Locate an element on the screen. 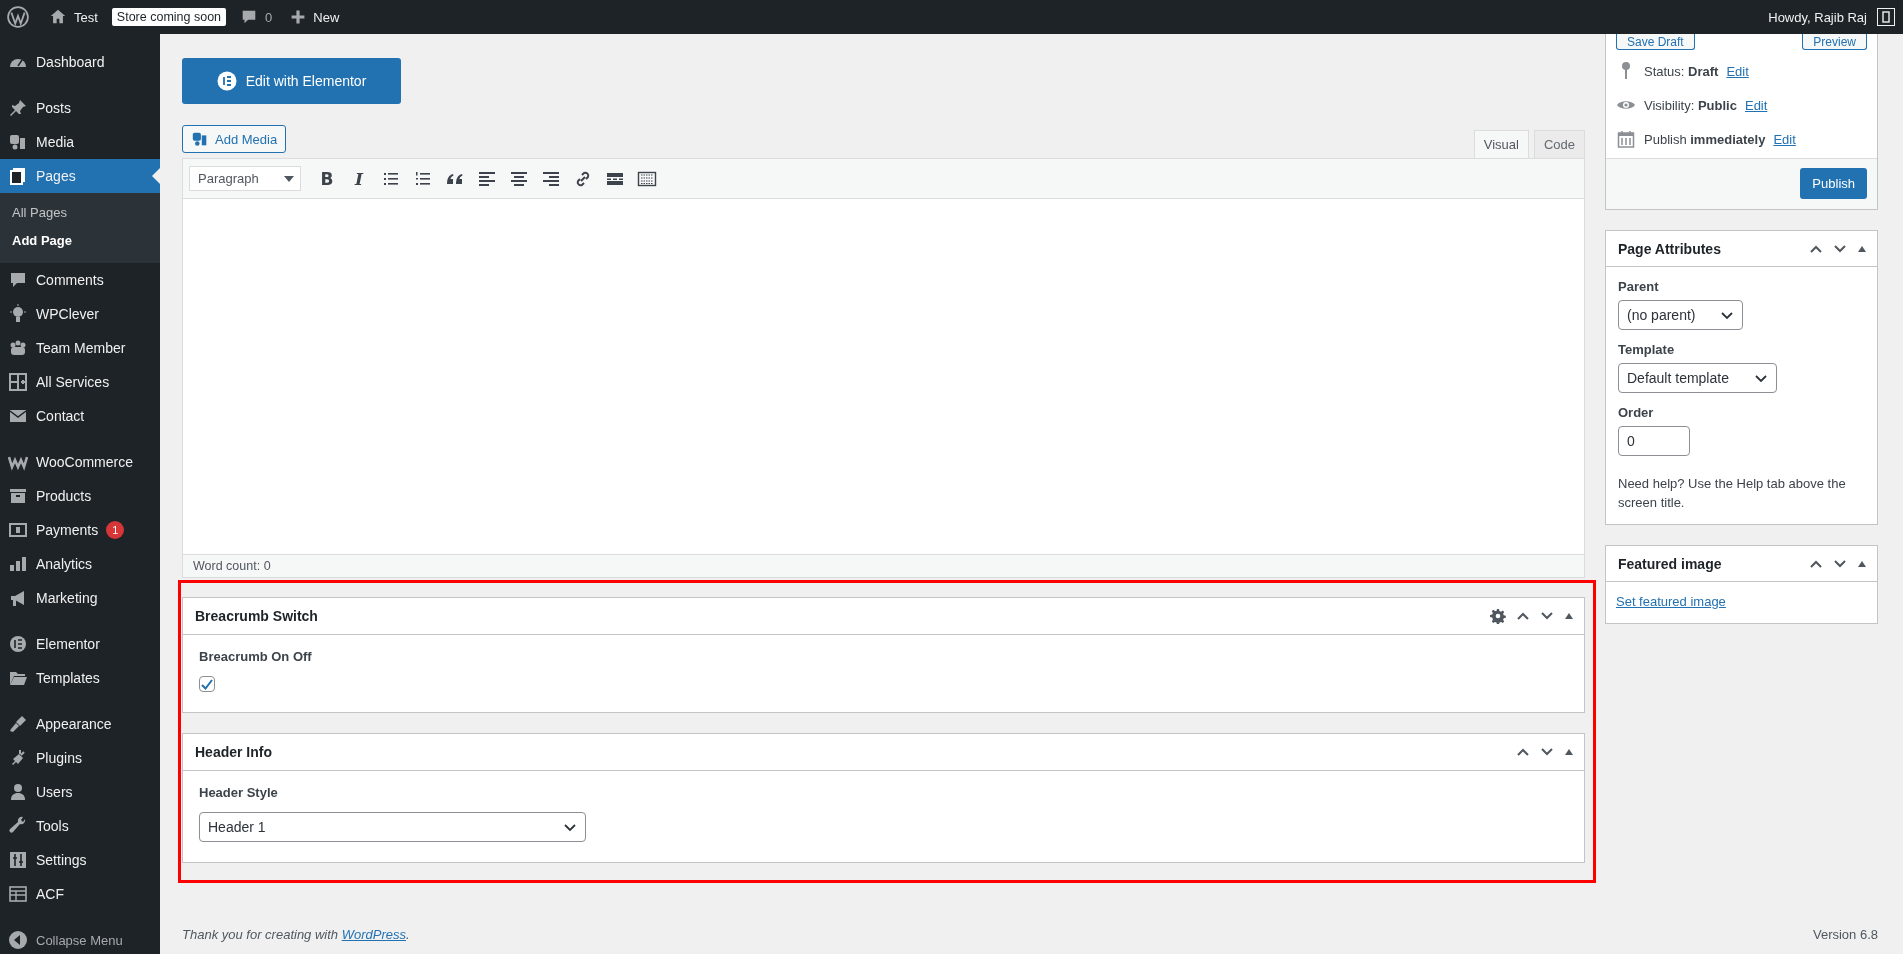 Image resolution: width=1903 pixels, height=954 pixels. field-label: Template is located at coordinates (1646, 349).